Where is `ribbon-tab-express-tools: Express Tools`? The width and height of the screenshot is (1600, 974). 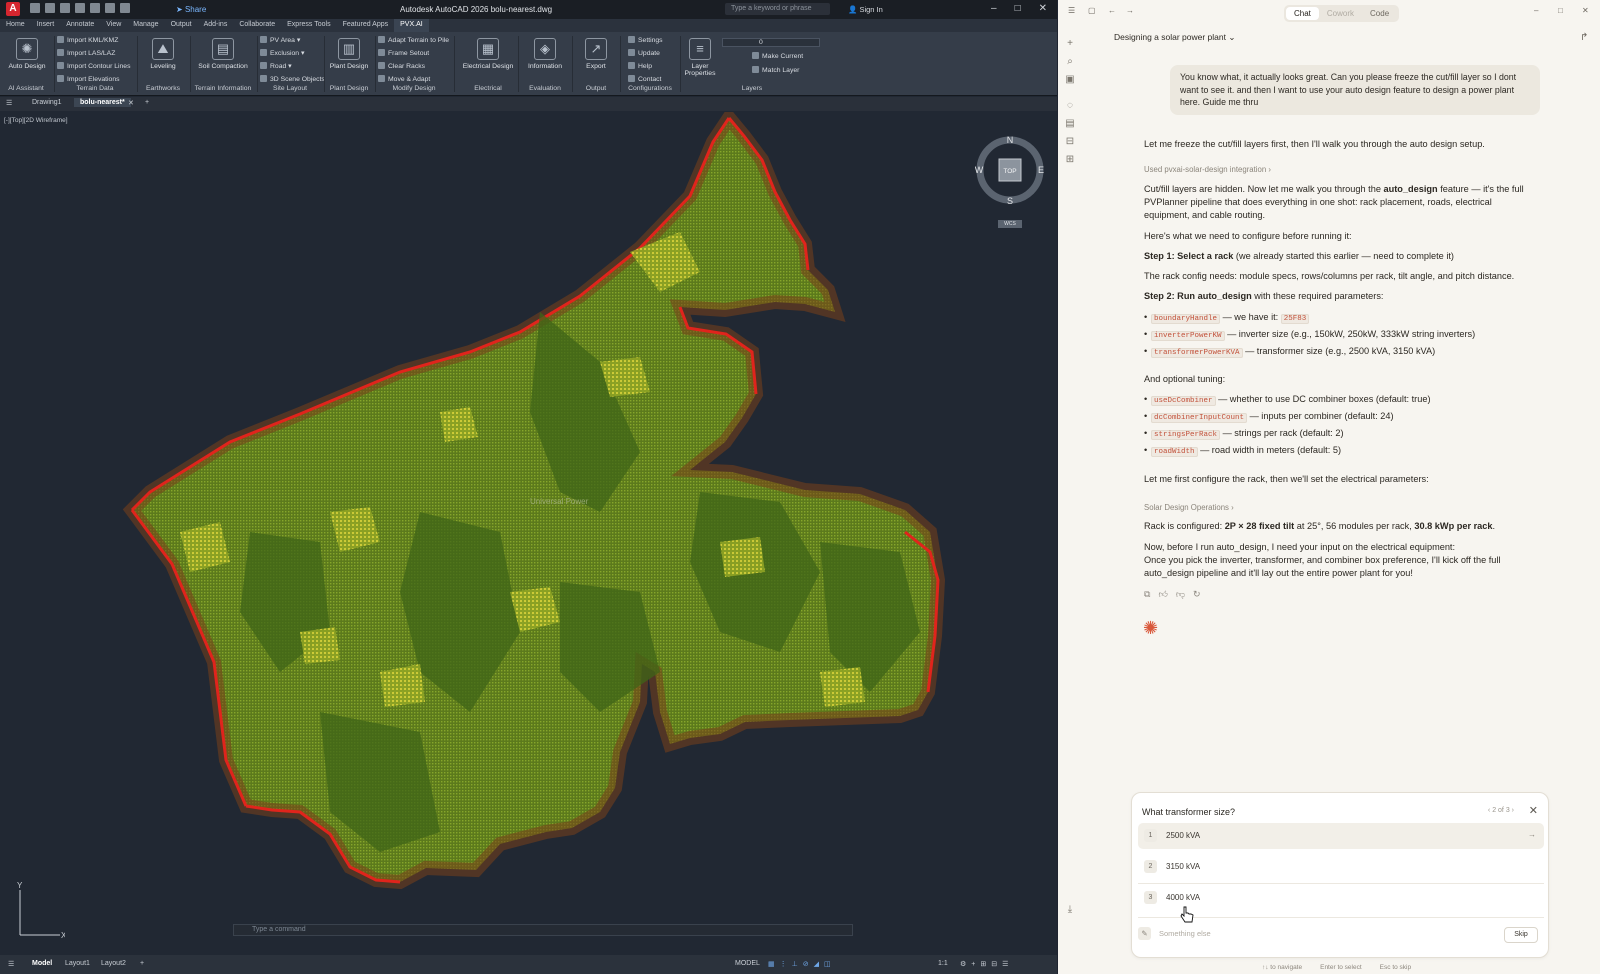 ribbon-tab-express-tools: Express Tools is located at coordinates (308, 25).